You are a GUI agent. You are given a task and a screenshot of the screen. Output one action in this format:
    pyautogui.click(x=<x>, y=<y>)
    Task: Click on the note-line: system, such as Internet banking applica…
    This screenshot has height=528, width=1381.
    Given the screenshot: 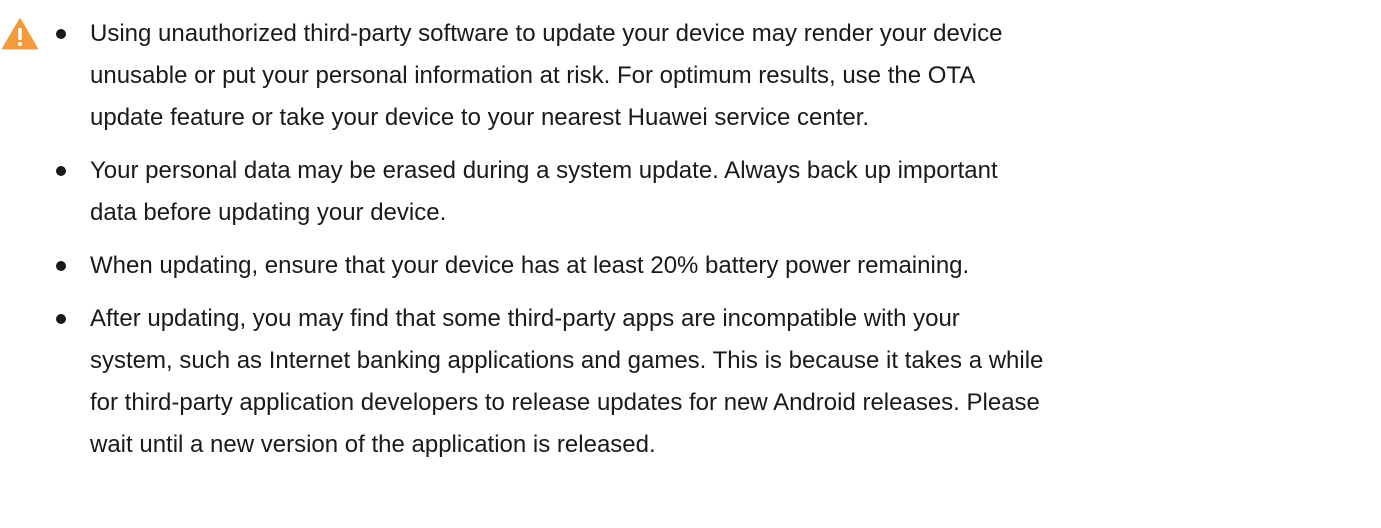 What is the action you would take?
    pyautogui.click(x=567, y=360)
    